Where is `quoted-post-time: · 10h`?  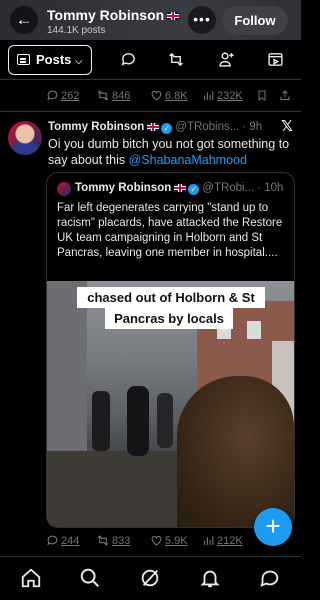 quoted-post-time: · 10h is located at coordinates (270, 188).